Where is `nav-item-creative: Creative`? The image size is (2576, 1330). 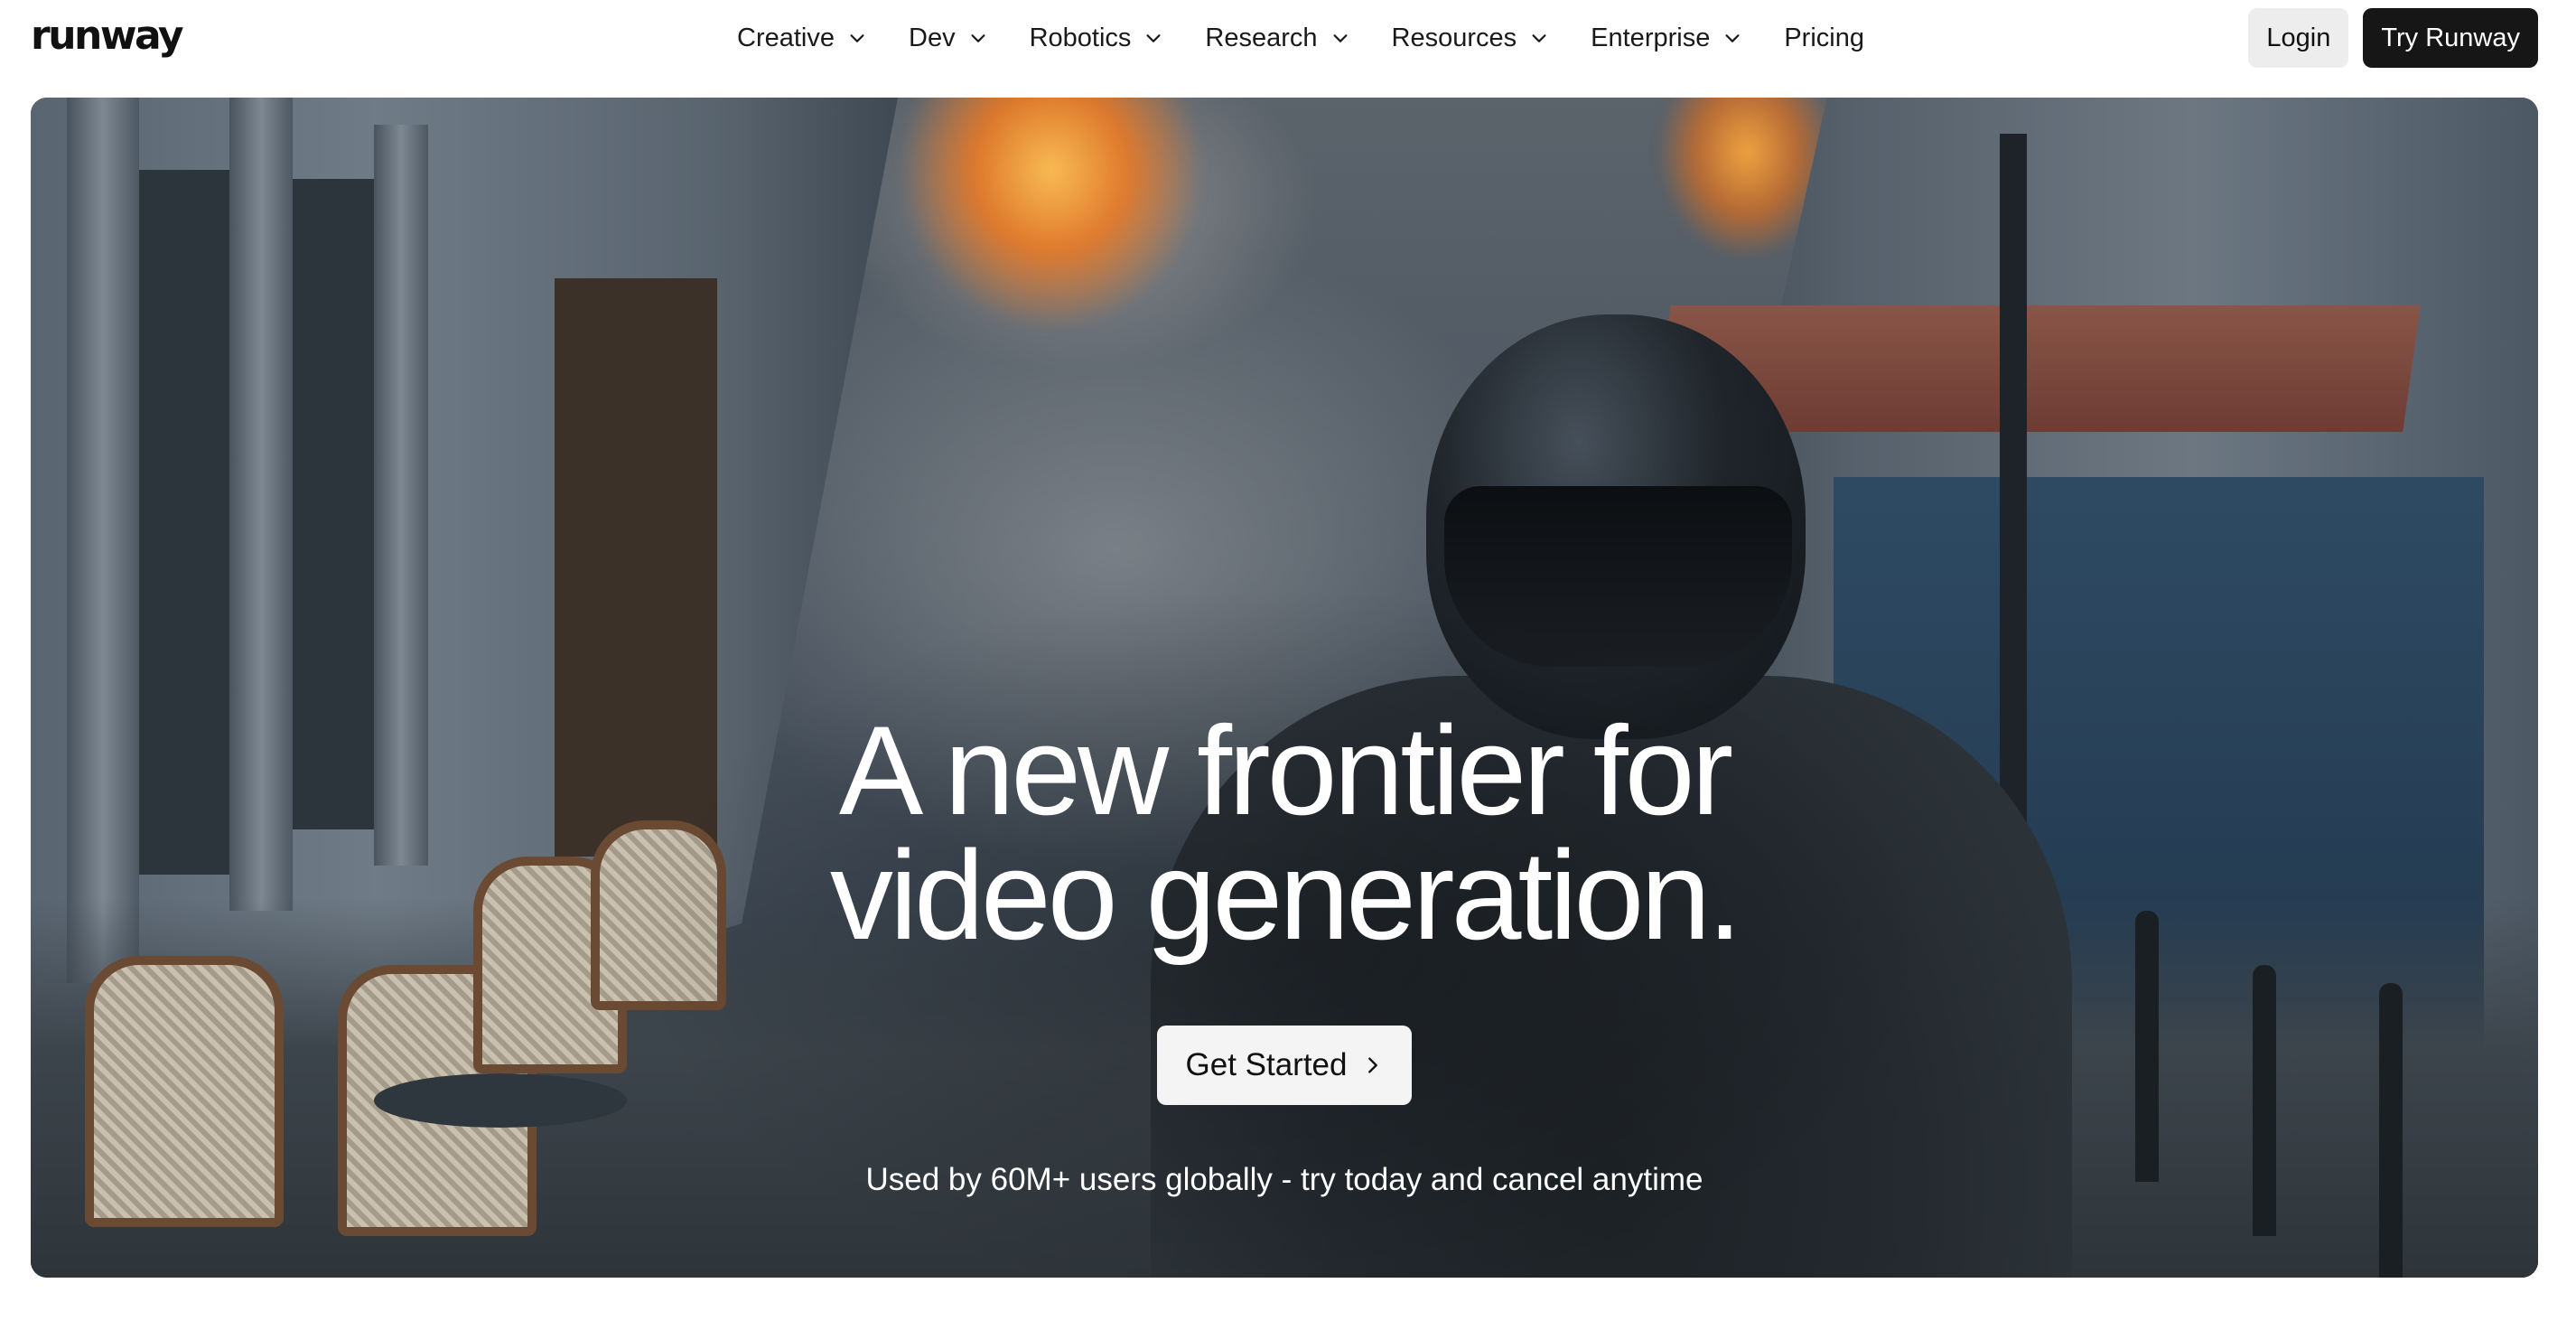 nav-item-creative: Creative is located at coordinates (802, 38).